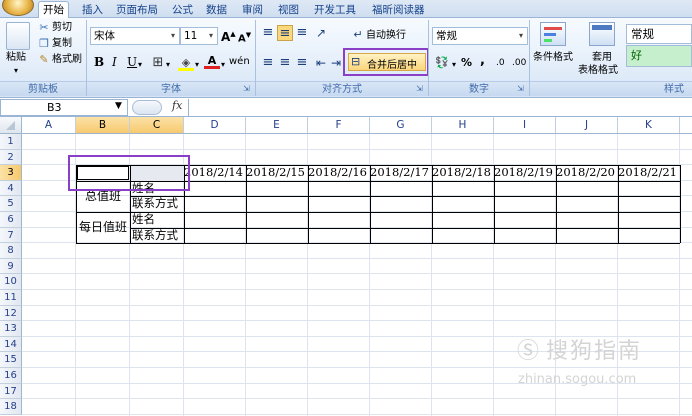  What do you see at coordinates (157, 236) in the screenshot?
I see `cell-C7: 联系方式` at bounding box center [157, 236].